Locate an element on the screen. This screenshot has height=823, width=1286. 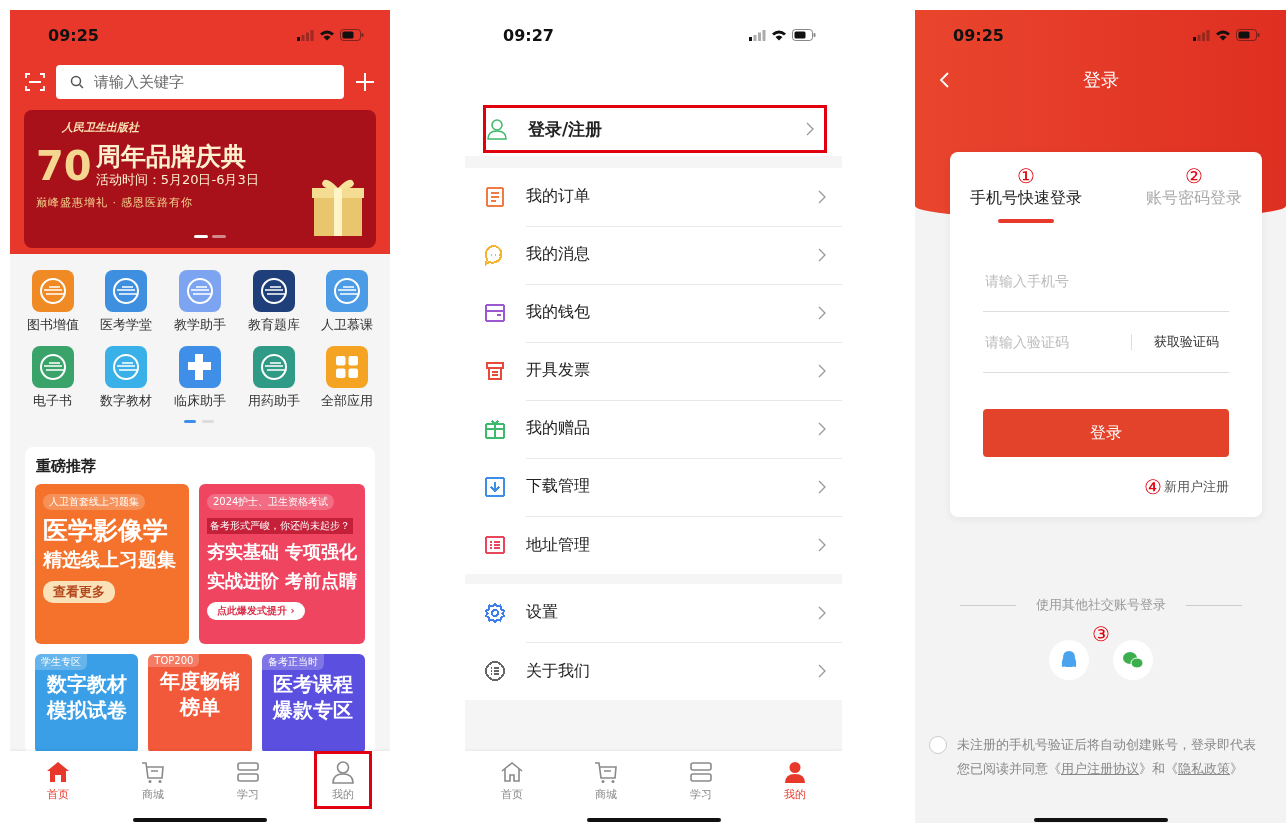
menu-item: 我的钱包 is located at coordinates (653, 313).